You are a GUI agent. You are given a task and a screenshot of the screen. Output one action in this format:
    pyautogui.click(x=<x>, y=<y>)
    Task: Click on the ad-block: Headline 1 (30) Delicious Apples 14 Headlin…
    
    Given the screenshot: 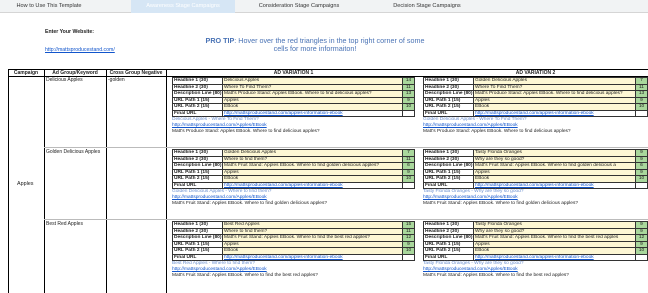 What is the action you would take?
    pyautogui.click(x=293, y=106)
    